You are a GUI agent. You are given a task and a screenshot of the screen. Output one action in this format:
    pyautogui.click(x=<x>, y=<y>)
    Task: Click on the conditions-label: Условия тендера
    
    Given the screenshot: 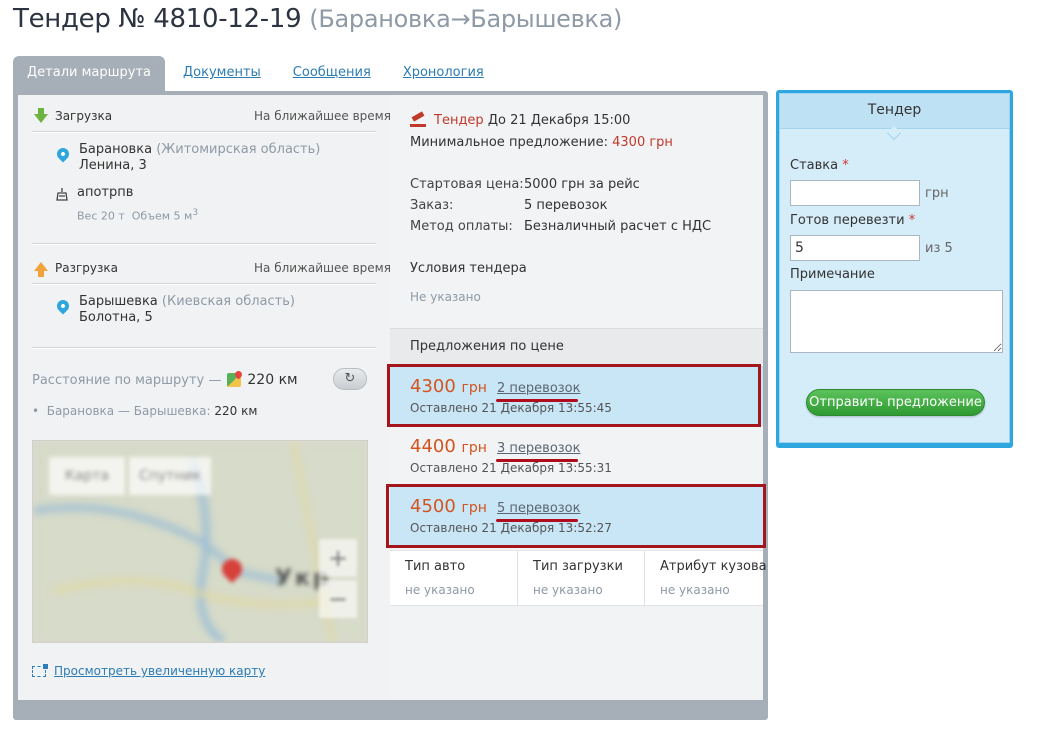 What is the action you would take?
    pyautogui.click(x=468, y=268)
    